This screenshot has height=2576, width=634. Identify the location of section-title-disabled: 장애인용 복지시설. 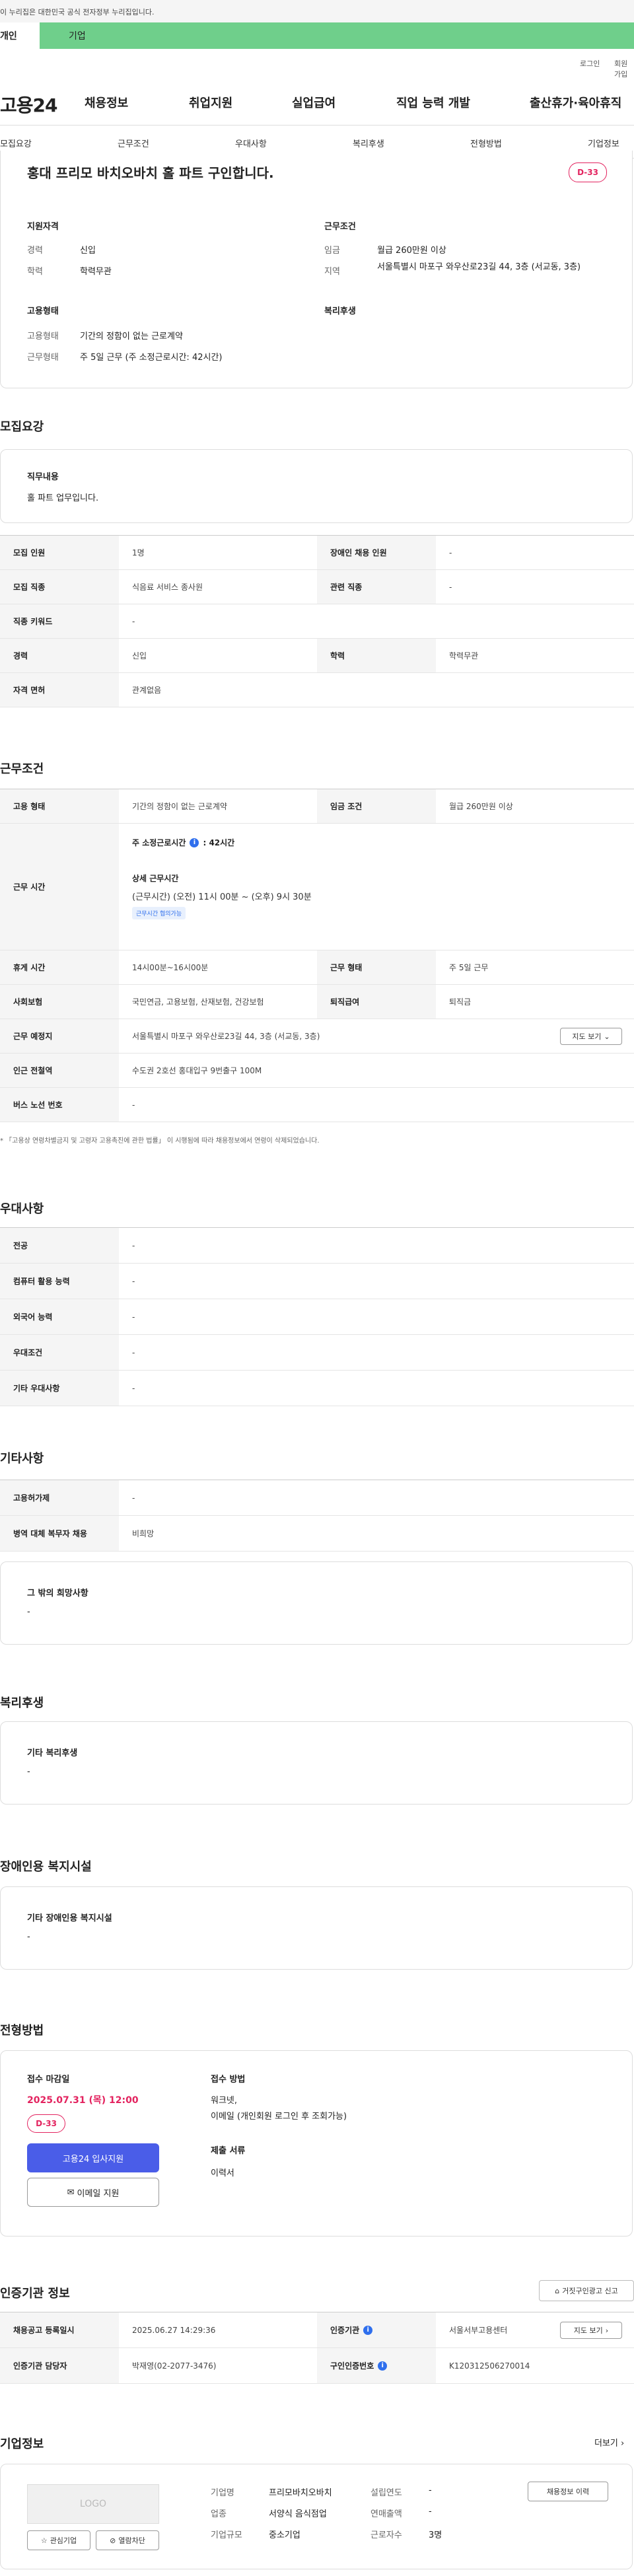
(46, 1867).